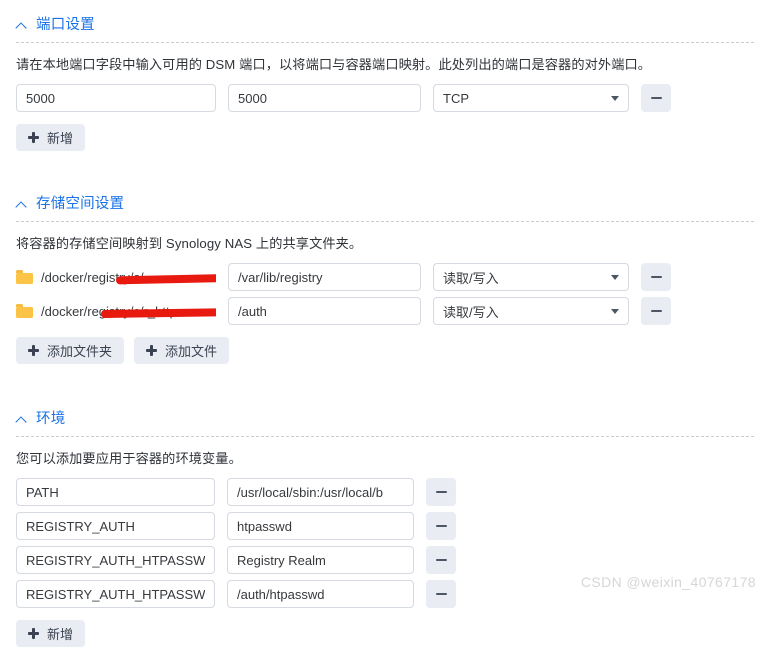  I want to click on section-header-environment: 环境, so click(385, 419).